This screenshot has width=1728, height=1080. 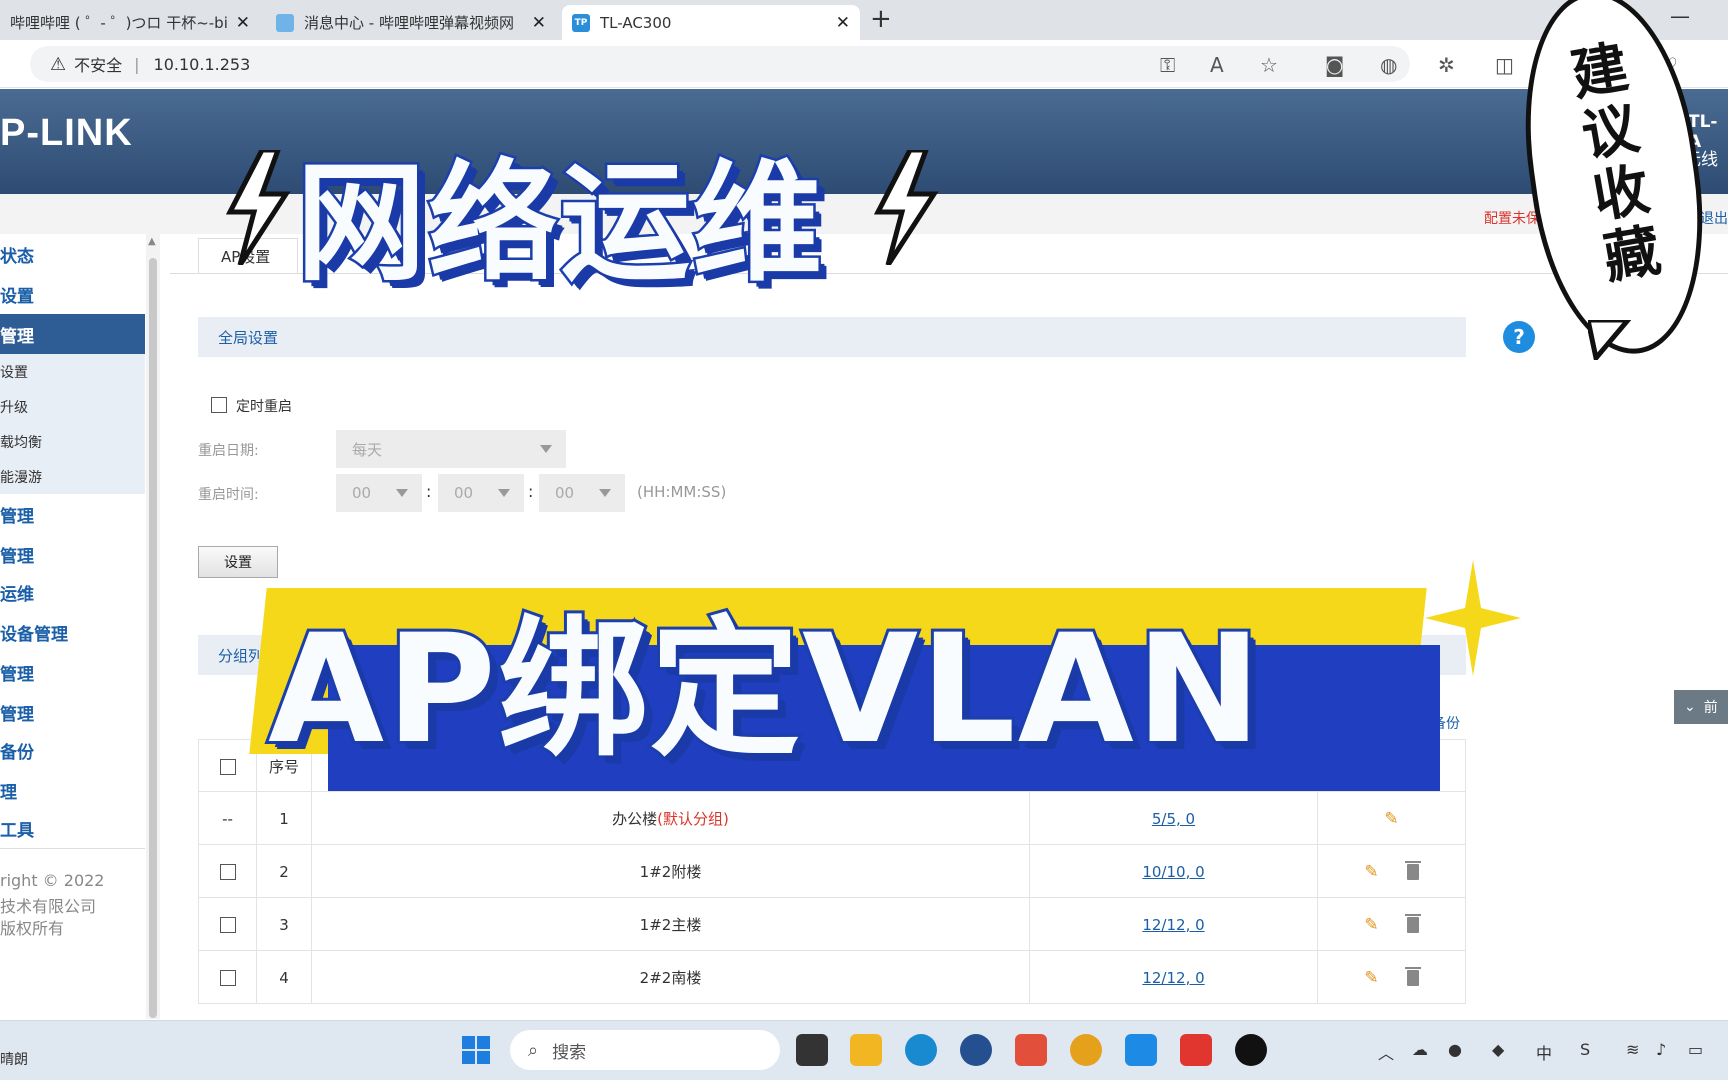 What do you see at coordinates (72, 790) in the screenshot?
I see `sidebar-item-admin: 理` at bounding box center [72, 790].